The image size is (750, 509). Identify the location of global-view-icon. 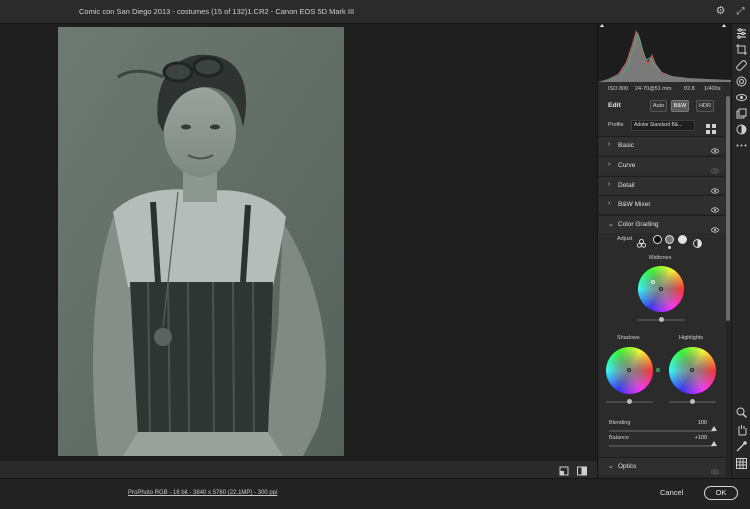
(697, 241).